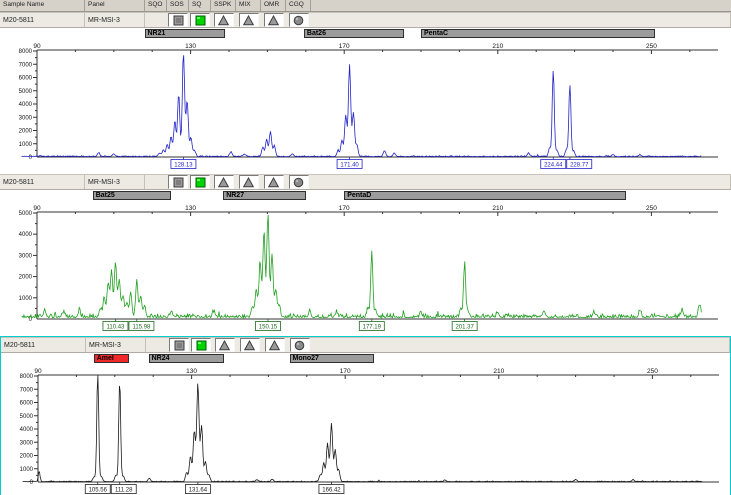  I want to click on peak-size-label: 131.64, so click(197, 489).